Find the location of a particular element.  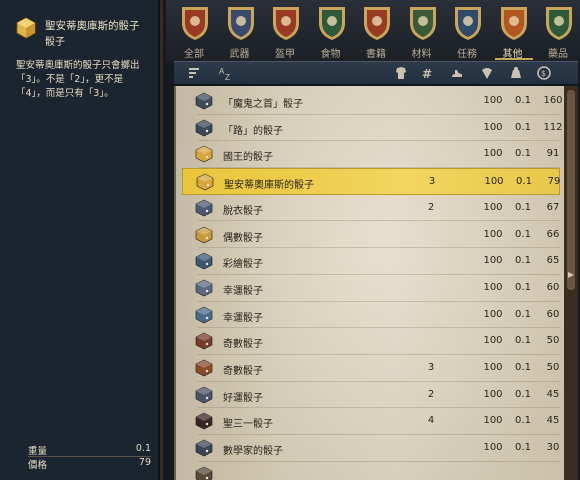

quantity-hash-icon: # is located at coordinates (427, 73).